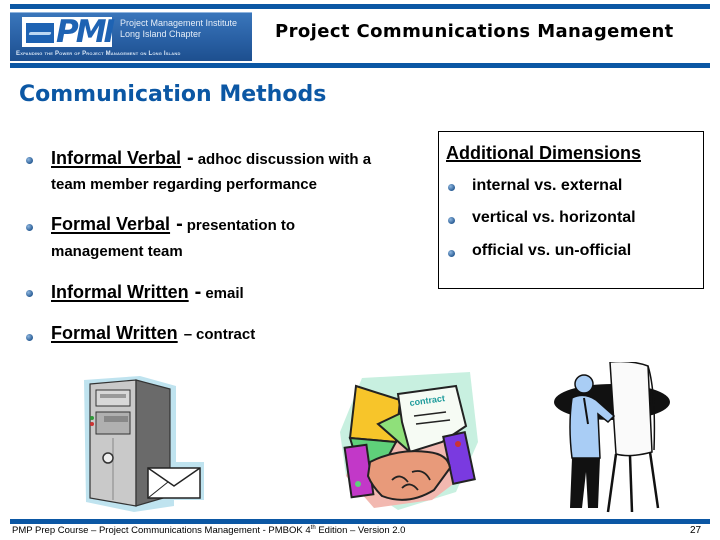 The image size is (720, 540). I want to click on computer-email-icon, so click(144, 444).